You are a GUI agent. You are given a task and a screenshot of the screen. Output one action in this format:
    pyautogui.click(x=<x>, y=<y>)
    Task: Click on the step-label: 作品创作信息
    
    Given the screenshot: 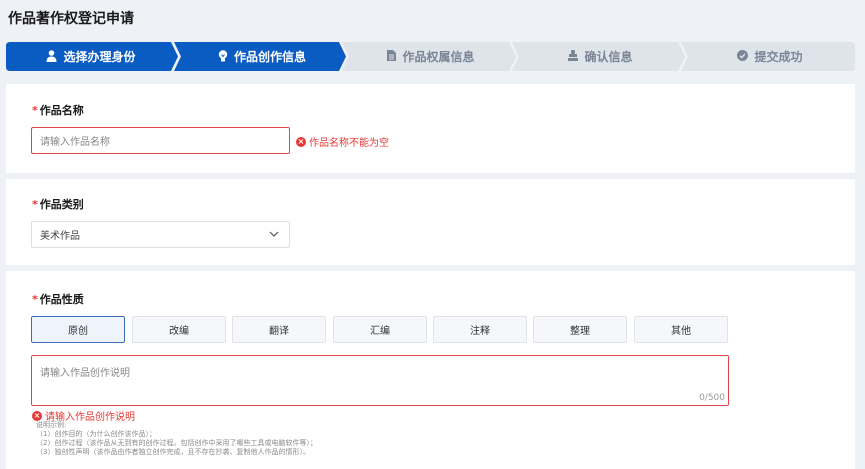 What is the action you would take?
    pyautogui.click(x=269, y=57)
    